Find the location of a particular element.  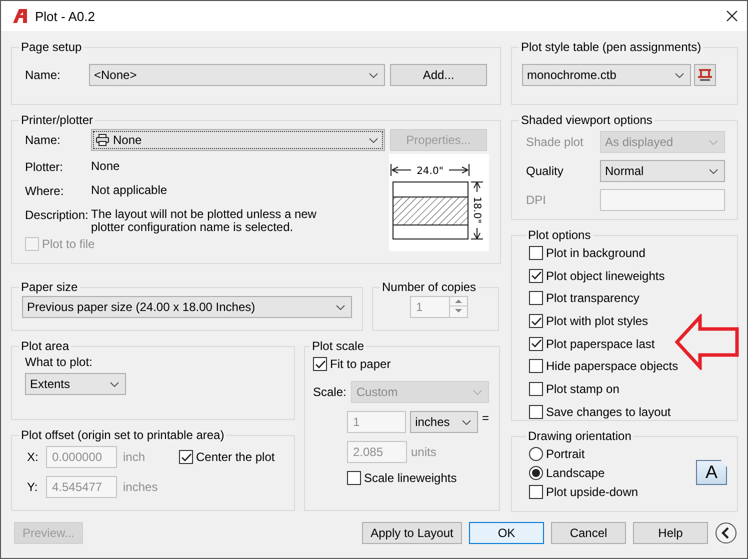

dialog-button: Apply to Layout is located at coordinates (412, 533).